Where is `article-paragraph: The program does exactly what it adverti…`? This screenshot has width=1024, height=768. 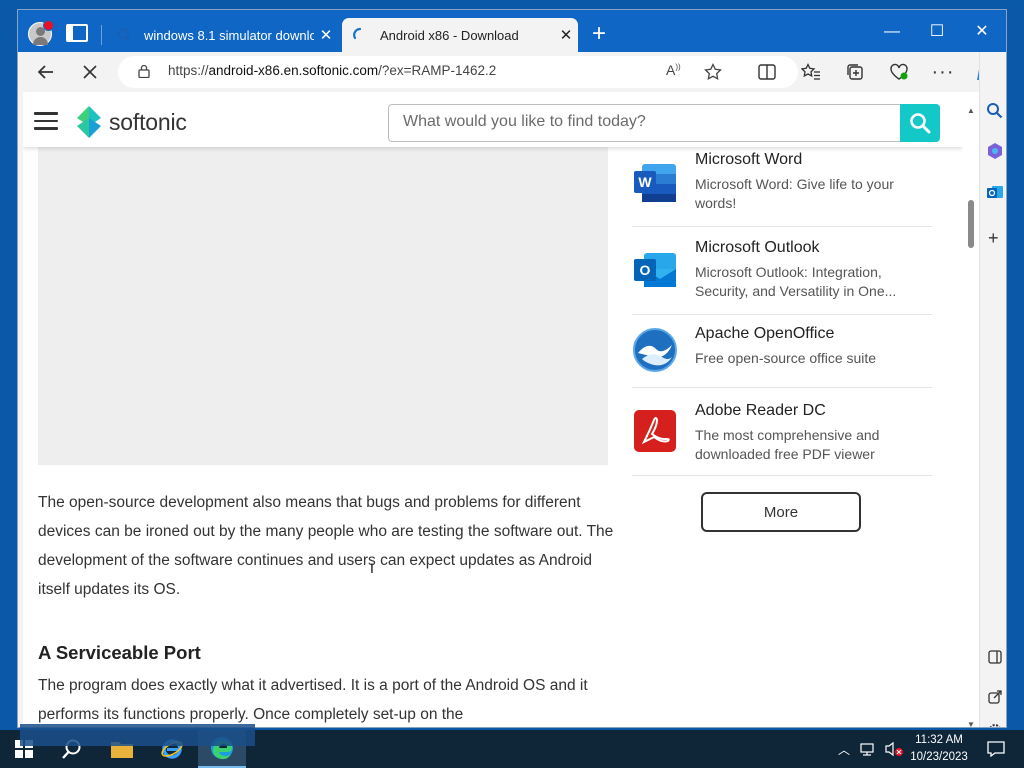
article-paragraph: The program does exactly what it adverti… is located at coordinates (313, 700).